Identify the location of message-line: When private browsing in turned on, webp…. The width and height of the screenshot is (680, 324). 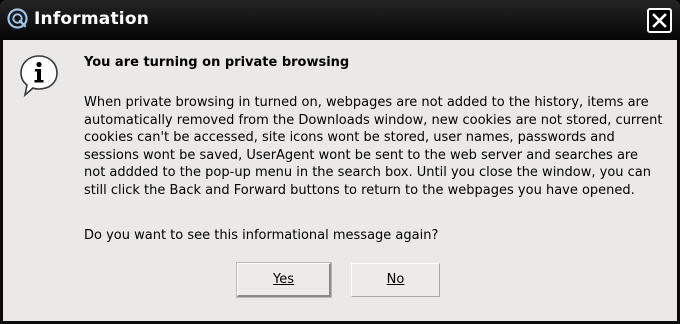
(366, 102).